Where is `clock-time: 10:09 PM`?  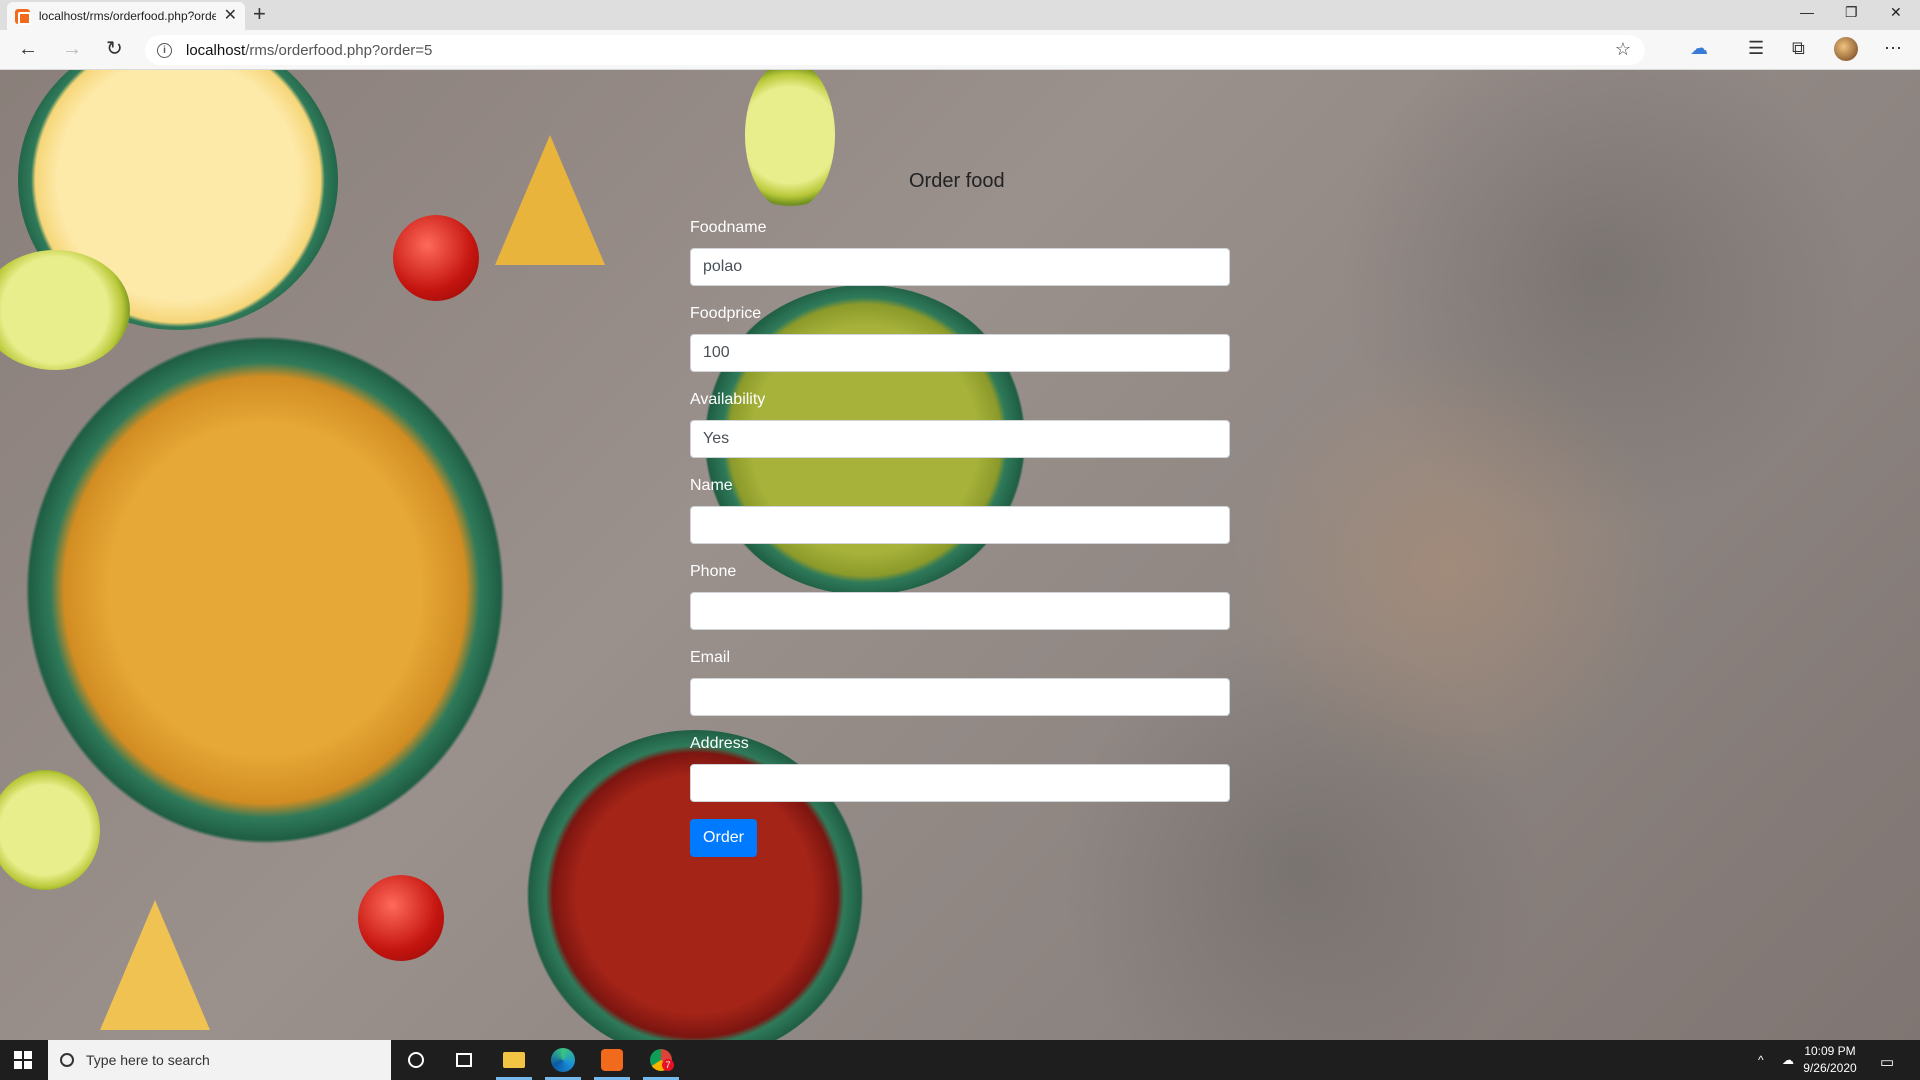 clock-time: 10:09 PM is located at coordinates (1830, 1051).